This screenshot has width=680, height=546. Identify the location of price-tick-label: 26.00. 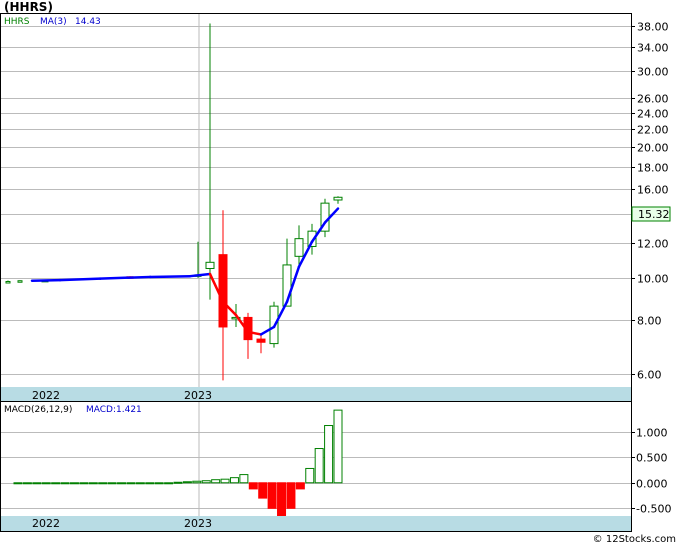
(653, 99).